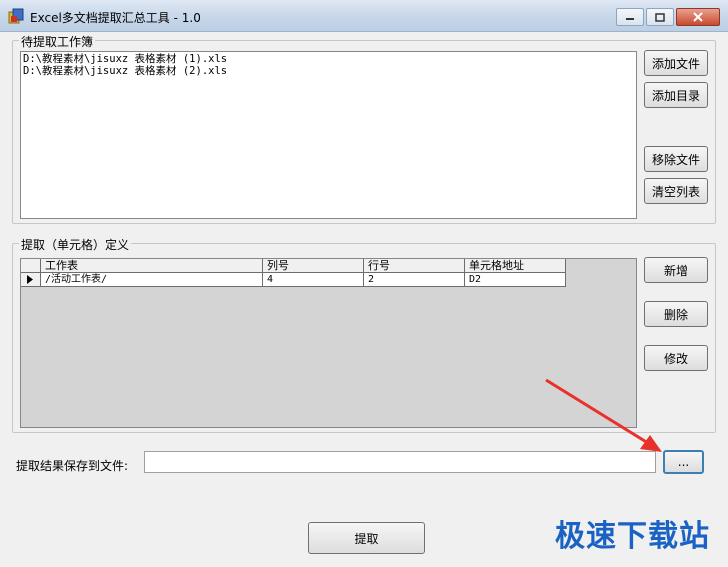 Image resolution: width=728 pixels, height=567 pixels. Describe the element at coordinates (31, 266) in the screenshot. I see `row-header-corner` at that location.